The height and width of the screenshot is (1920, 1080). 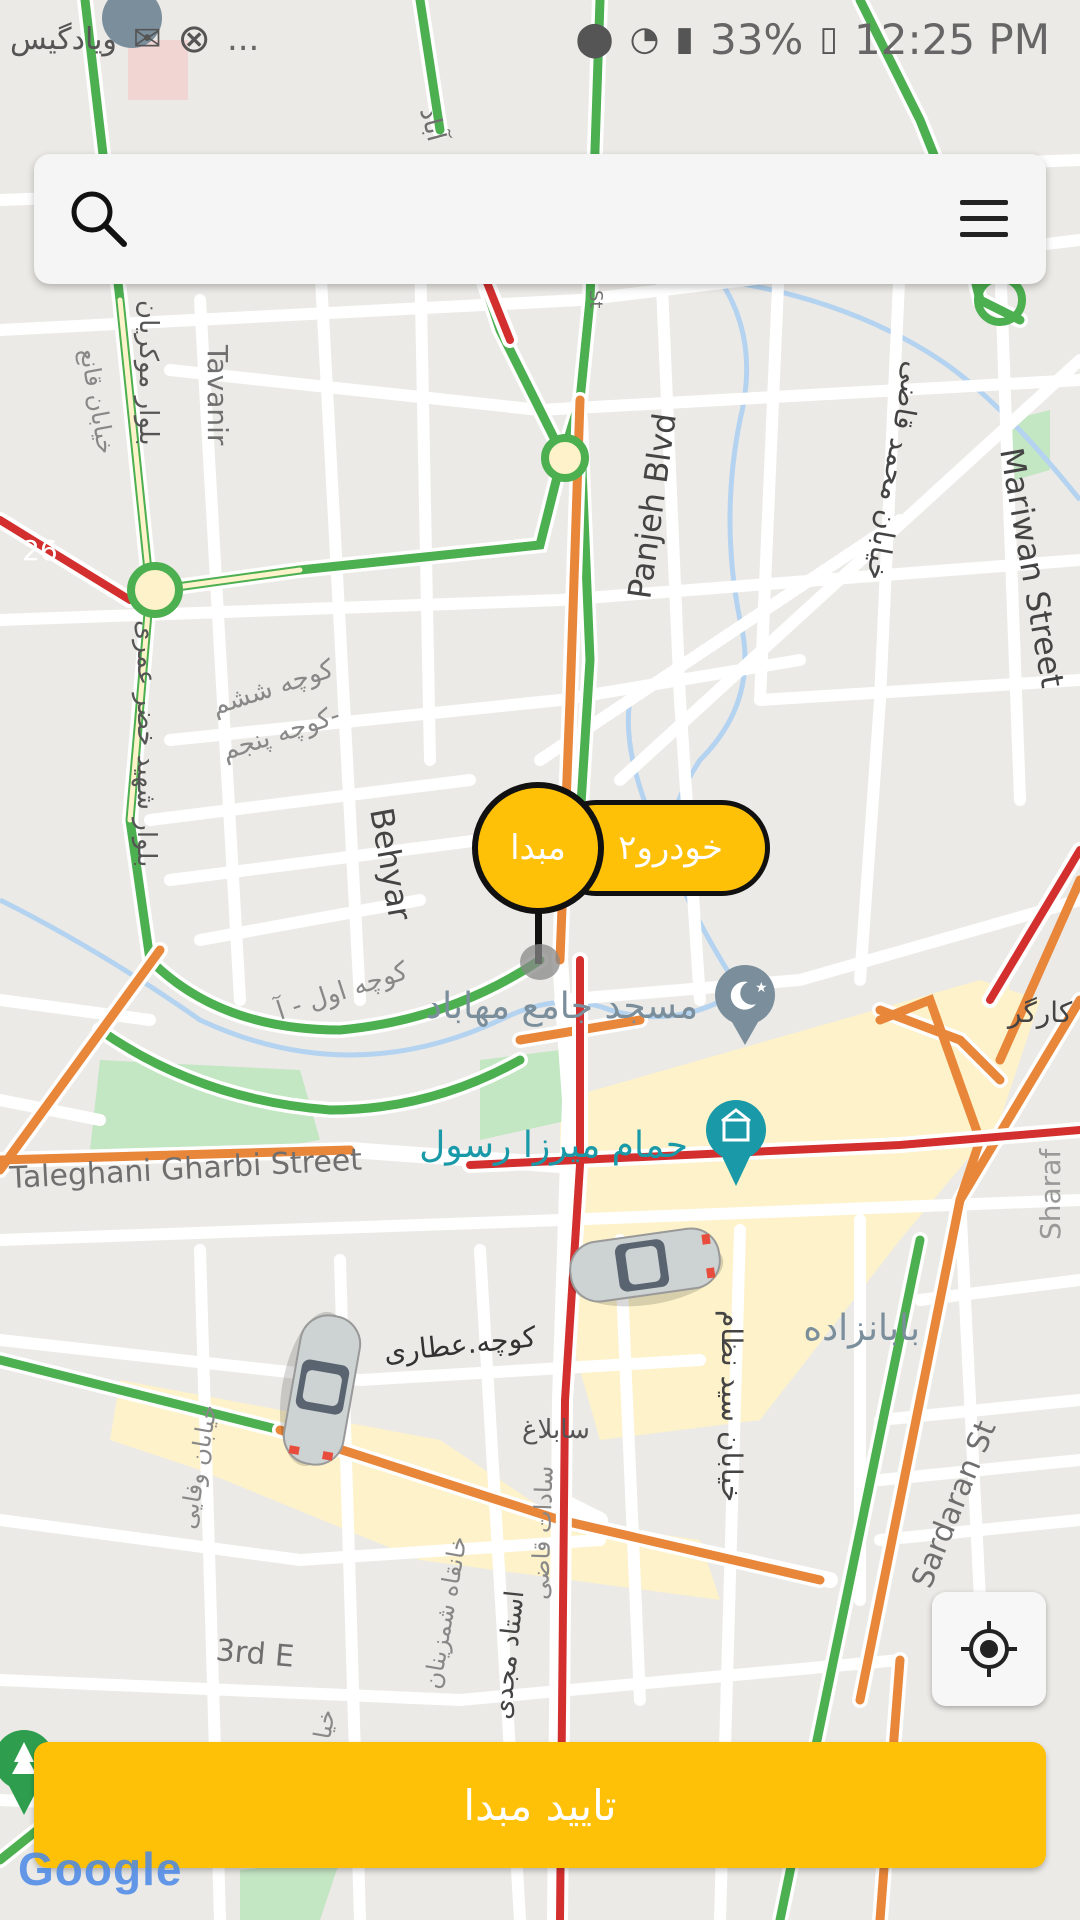 I want to click on street-label-khezr-omari: بلوار شهید خضر عمری, so click(x=146, y=743).